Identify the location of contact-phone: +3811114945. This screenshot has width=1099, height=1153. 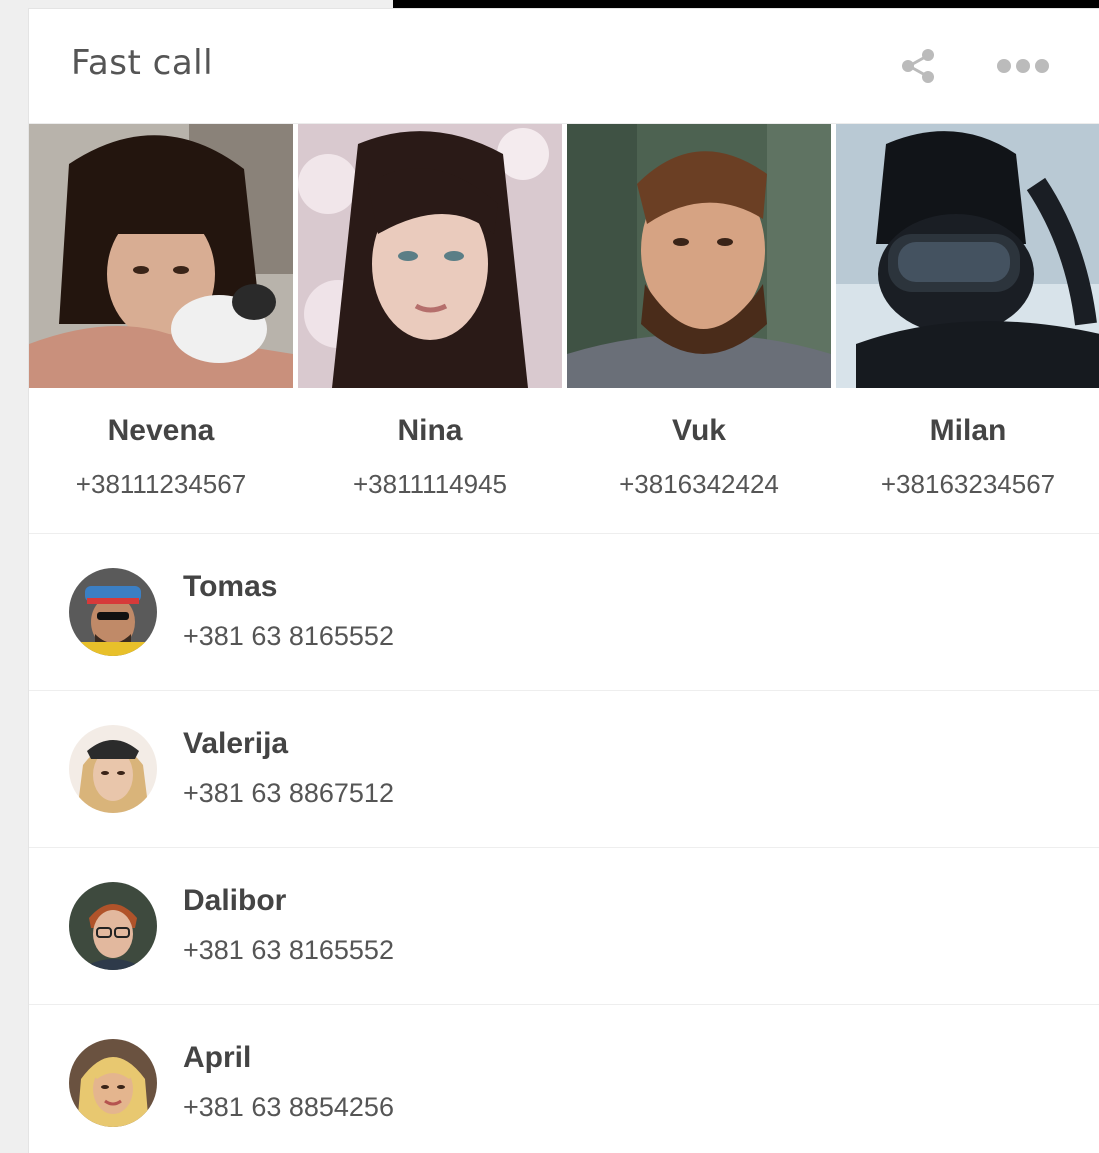
(430, 484).